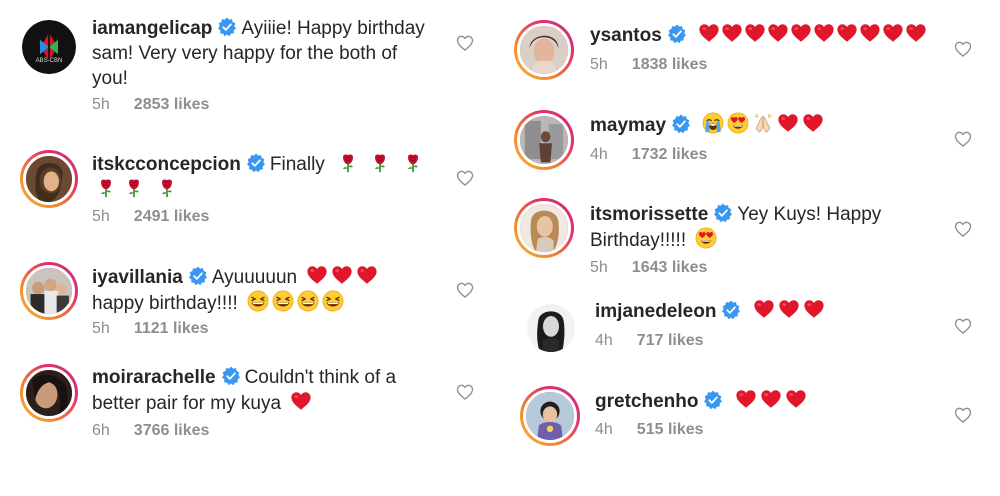 This screenshot has height=496, width=1000. What do you see at coordinates (137, 277) in the screenshot?
I see `username: iyavillania` at bounding box center [137, 277].